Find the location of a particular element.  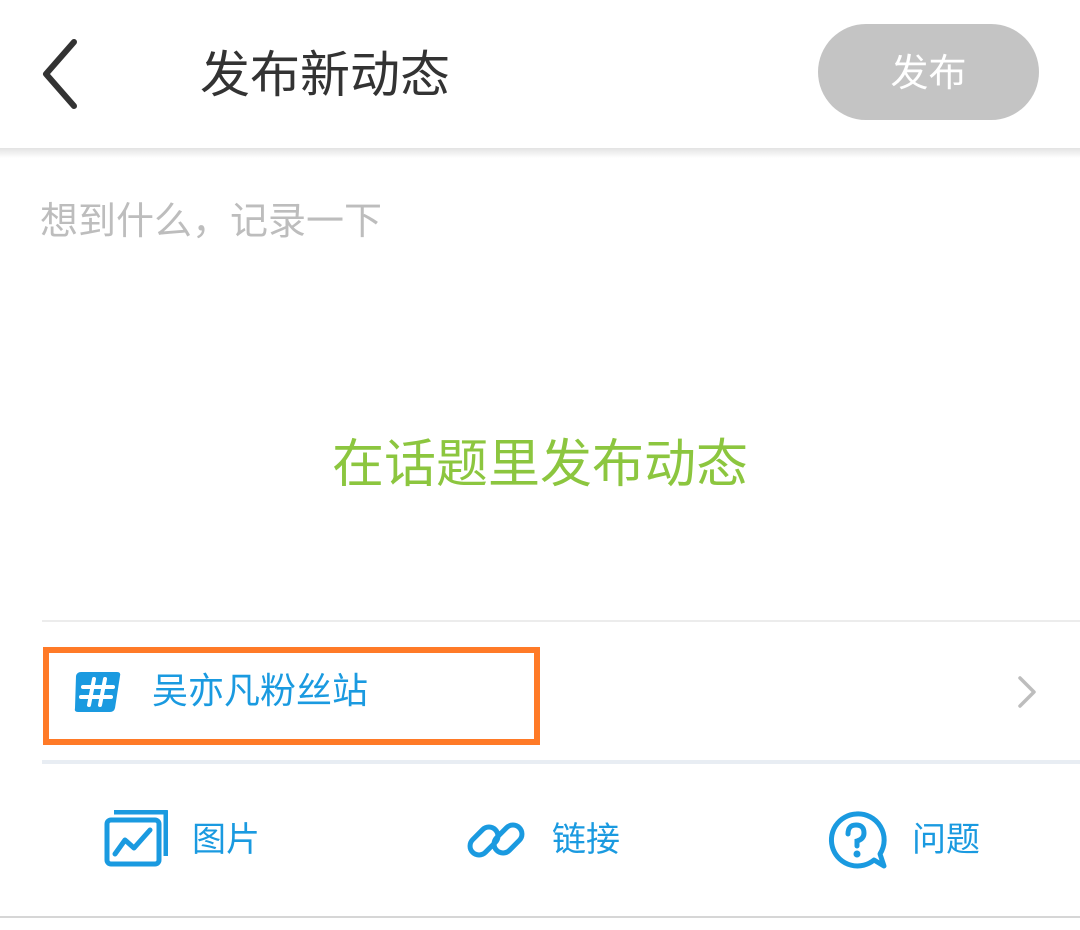

topic-name: 吴亦凡粉丝站 is located at coordinates (260, 691).